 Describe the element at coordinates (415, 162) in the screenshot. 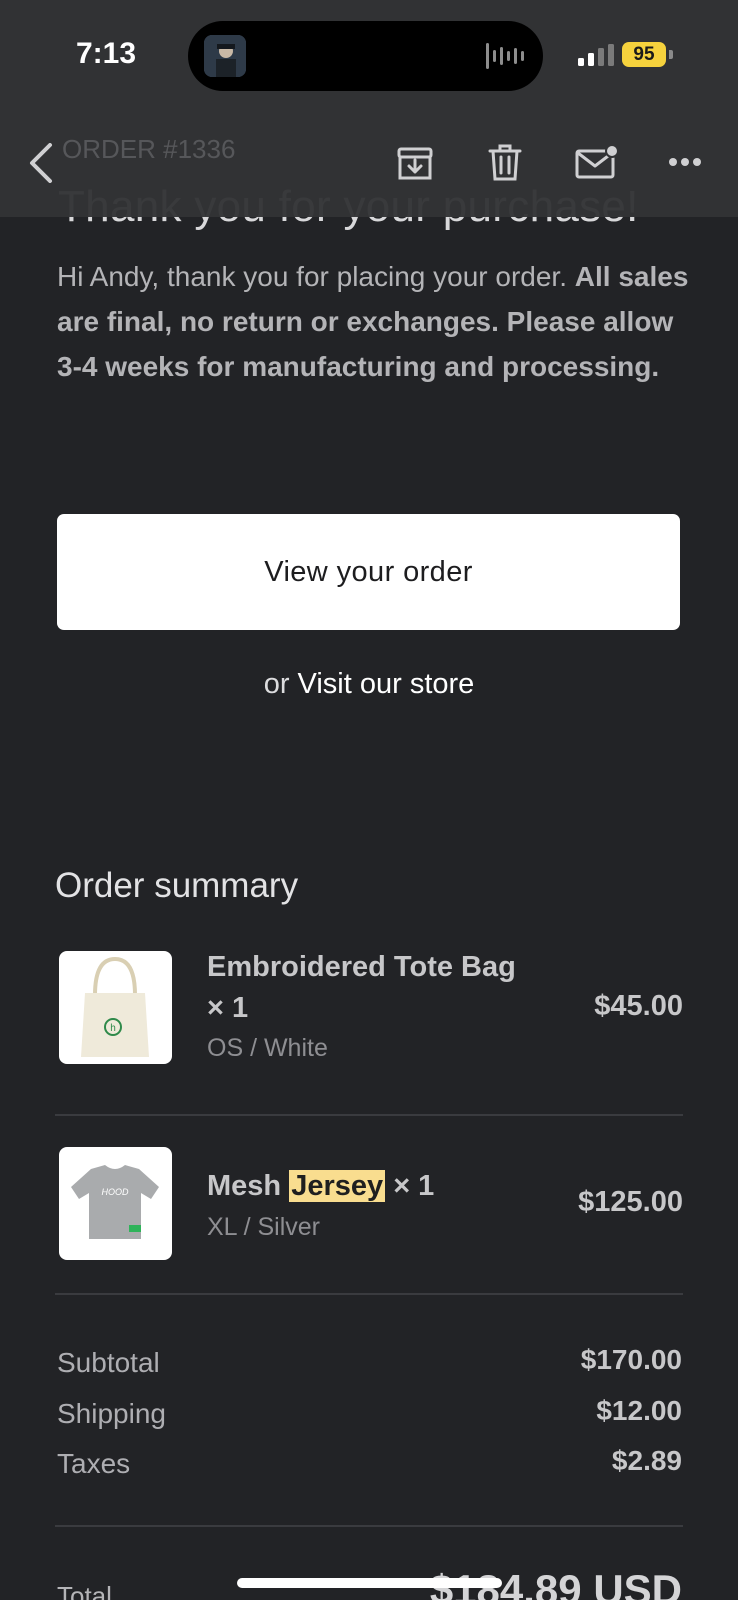

I see `archive-icon` at that location.